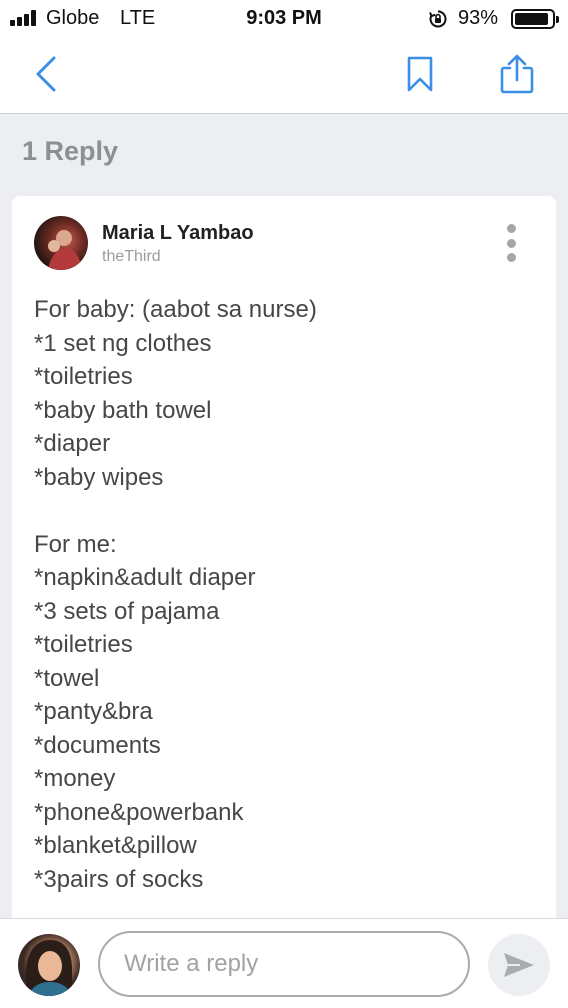 This screenshot has height=1008, width=568. Describe the element at coordinates (119, 879) in the screenshot. I see `reply-body-line: *3pairs of socks` at that location.